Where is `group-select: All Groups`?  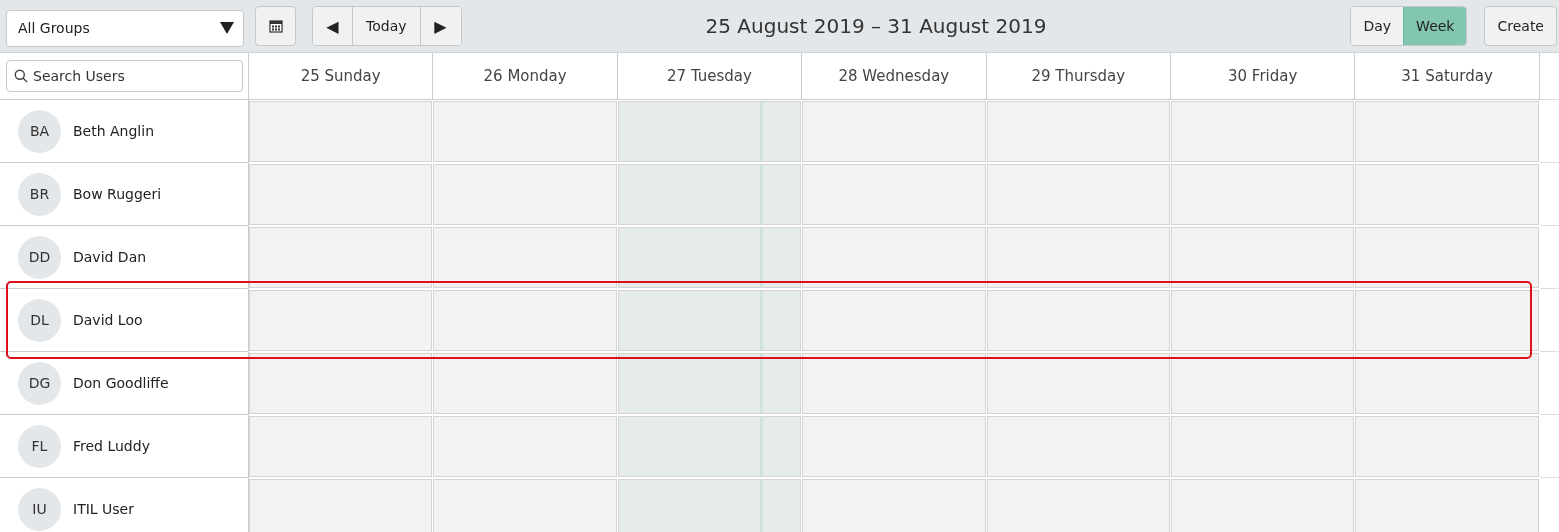 group-select: All Groups is located at coordinates (125, 28).